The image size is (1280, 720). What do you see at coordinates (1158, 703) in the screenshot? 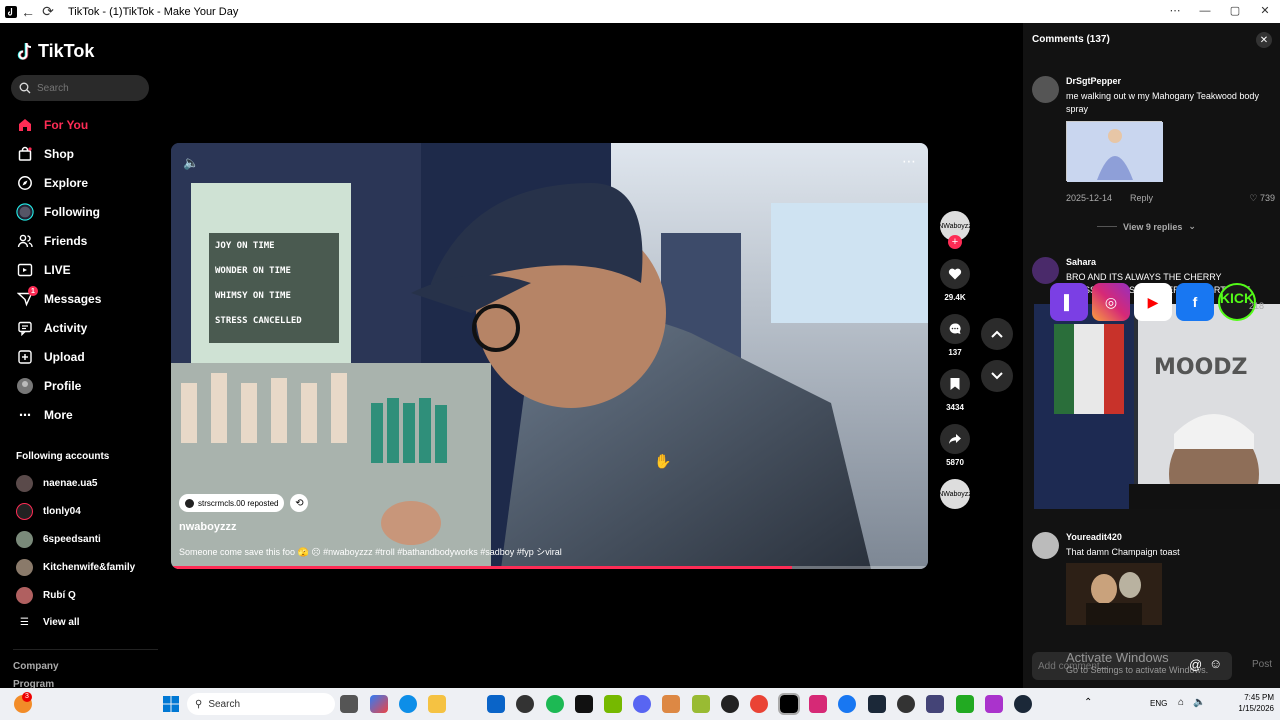
I see `language-indicator: ENG` at bounding box center [1158, 703].